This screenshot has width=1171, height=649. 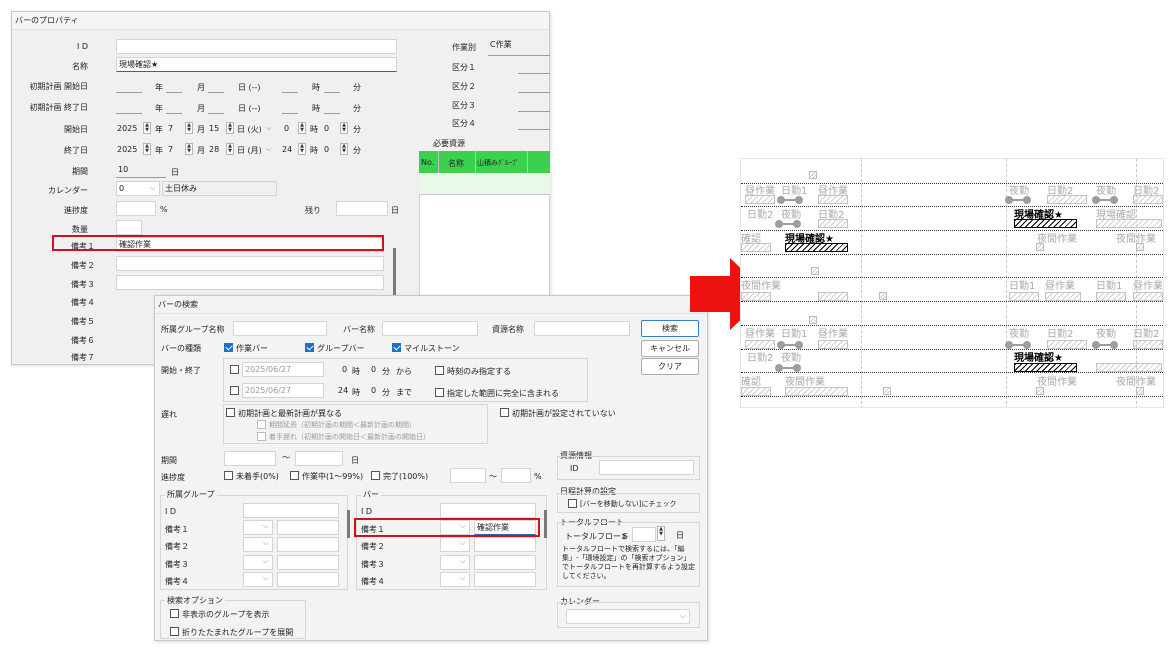 What do you see at coordinates (343, 390) in the screenshot?
I see `to-hour: 24` at bounding box center [343, 390].